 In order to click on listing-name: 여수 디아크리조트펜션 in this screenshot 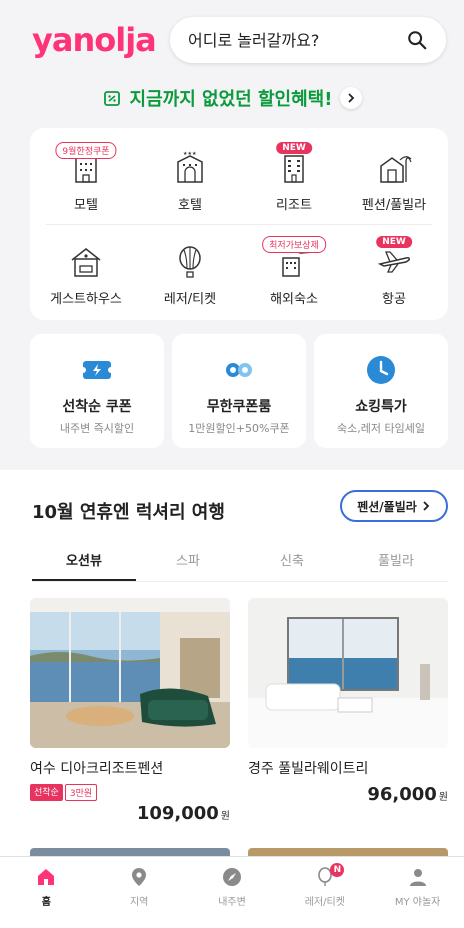, I will do `click(97, 769)`.